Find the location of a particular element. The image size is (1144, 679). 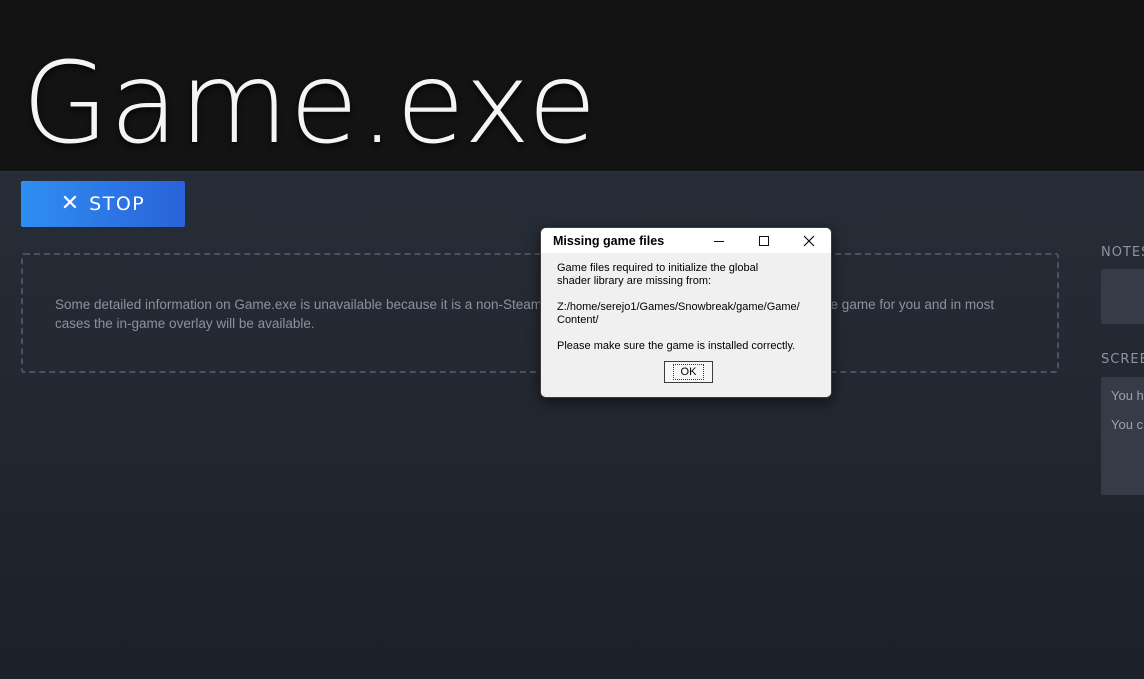

ok-button: OK is located at coordinates (688, 372).